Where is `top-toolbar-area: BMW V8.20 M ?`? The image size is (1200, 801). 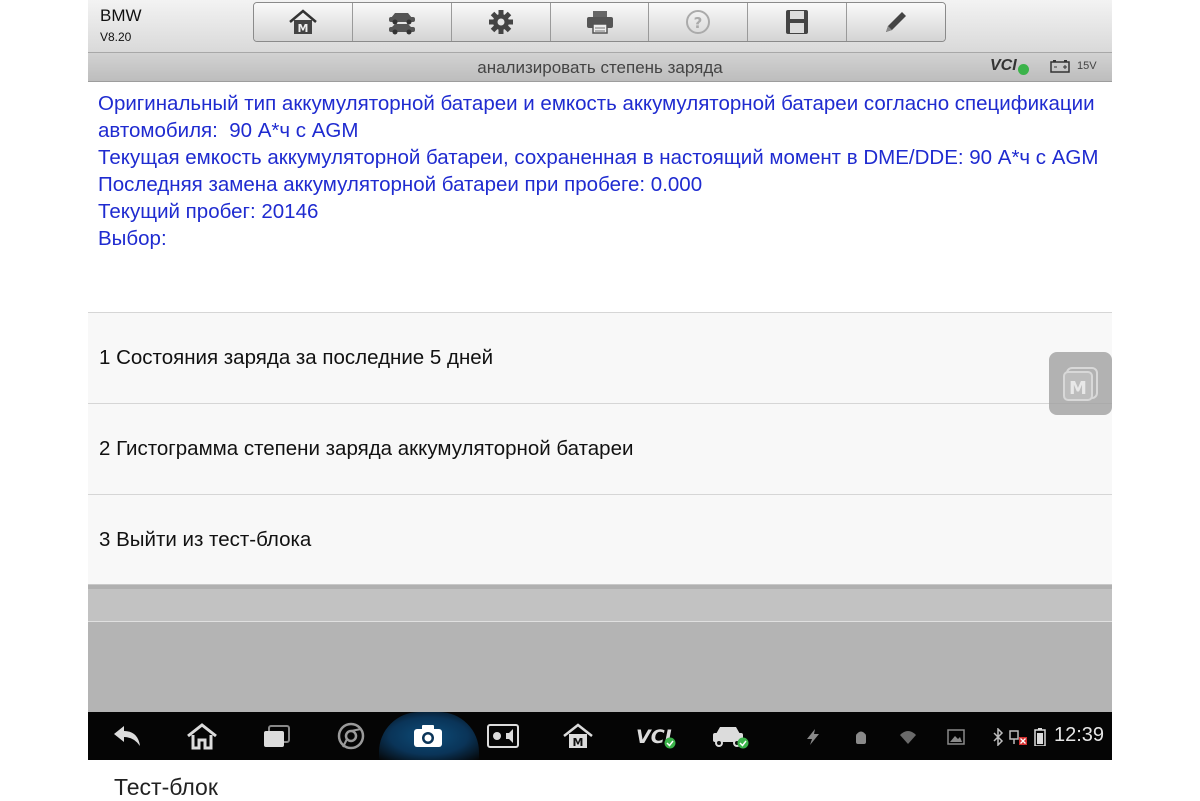
top-toolbar-area: BMW V8.20 M ? is located at coordinates (600, 26).